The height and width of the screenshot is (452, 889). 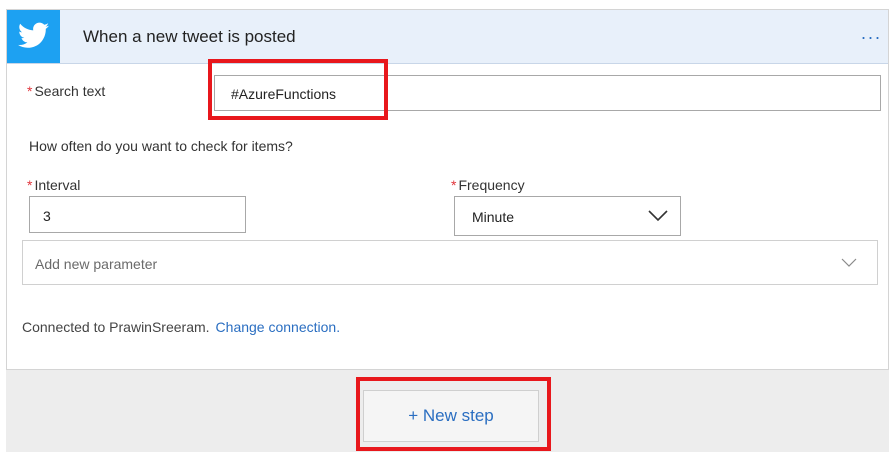 What do you see at coordinates (491, 185) in the screenshot?
I see `frequency-label-text: Frequency` at bounding box center [491, 185].